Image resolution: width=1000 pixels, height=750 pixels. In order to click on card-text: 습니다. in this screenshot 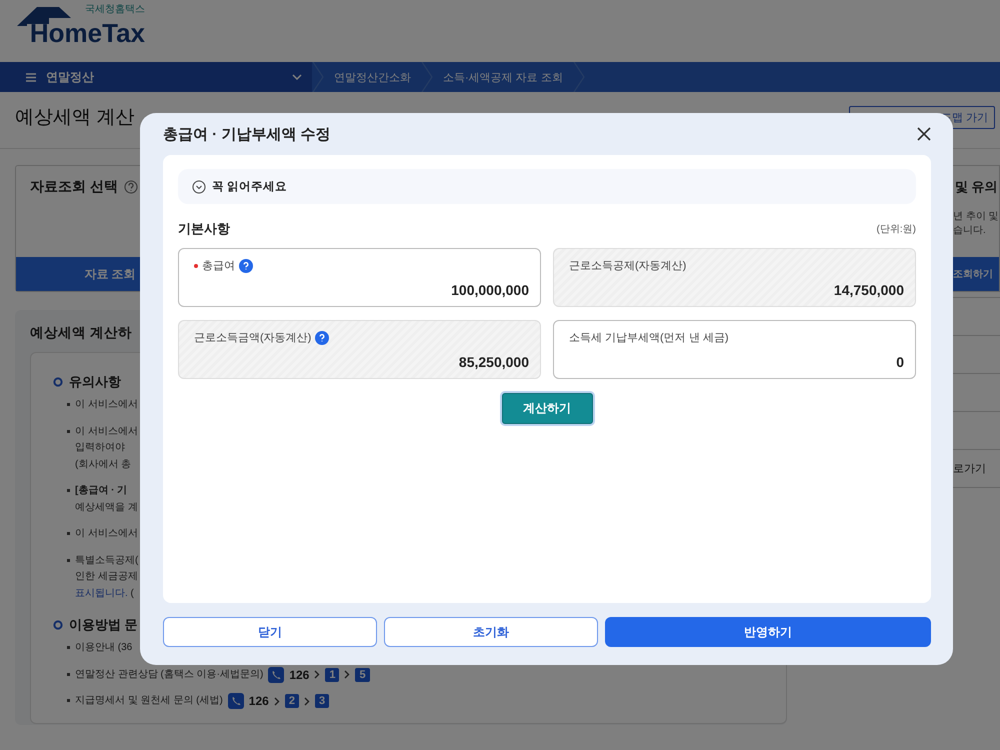, I will do `click(969, 231)`.